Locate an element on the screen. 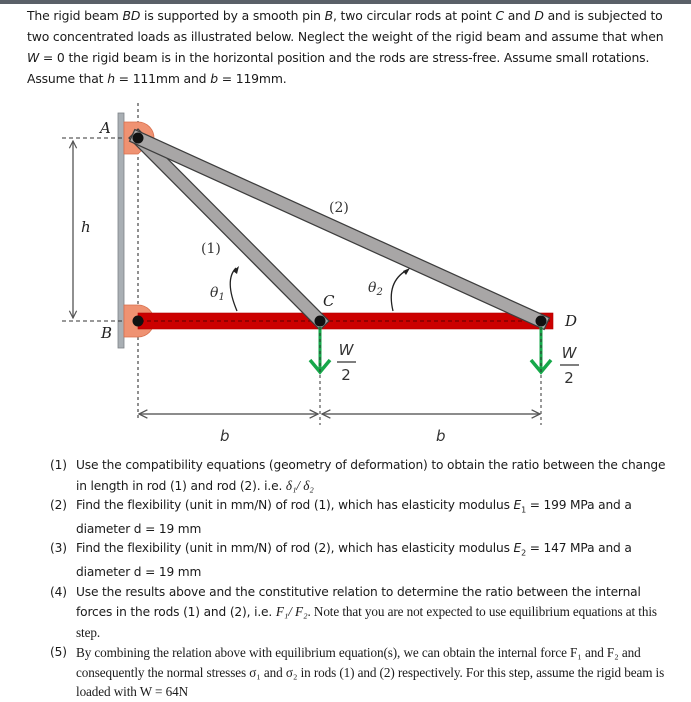 The height and width of the screenshot is (702, 691). label-b-1: b is located at coordinates (225, 436).